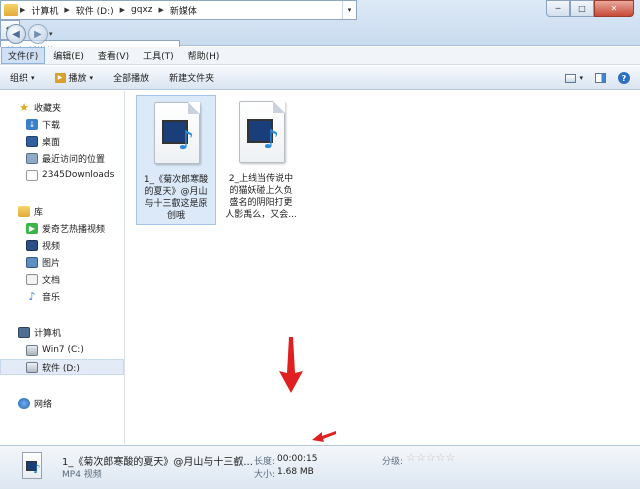  Describe the element at coordinates (34, 467) in the screenshot. I see `video-file-icon: ♪` at that location.